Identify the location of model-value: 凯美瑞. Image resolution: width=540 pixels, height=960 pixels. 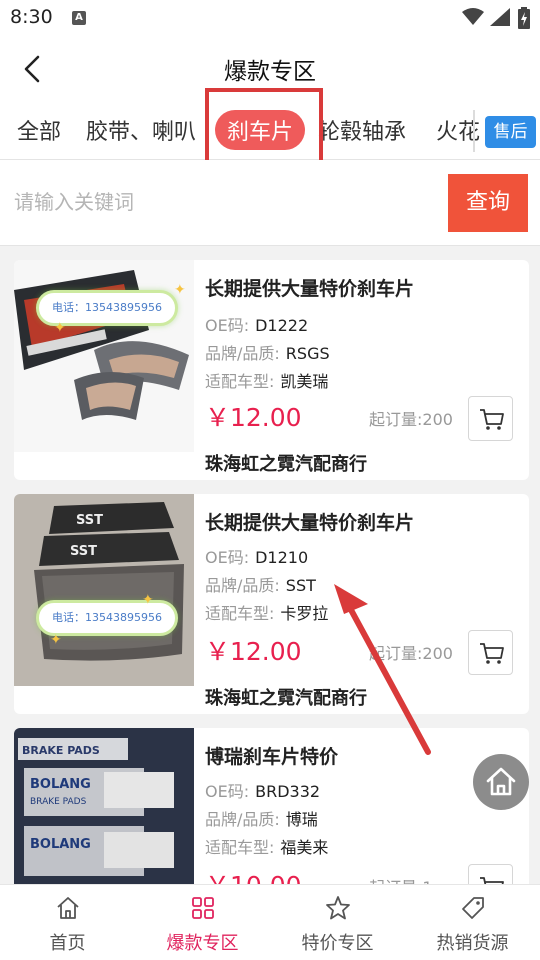
(304, 381).